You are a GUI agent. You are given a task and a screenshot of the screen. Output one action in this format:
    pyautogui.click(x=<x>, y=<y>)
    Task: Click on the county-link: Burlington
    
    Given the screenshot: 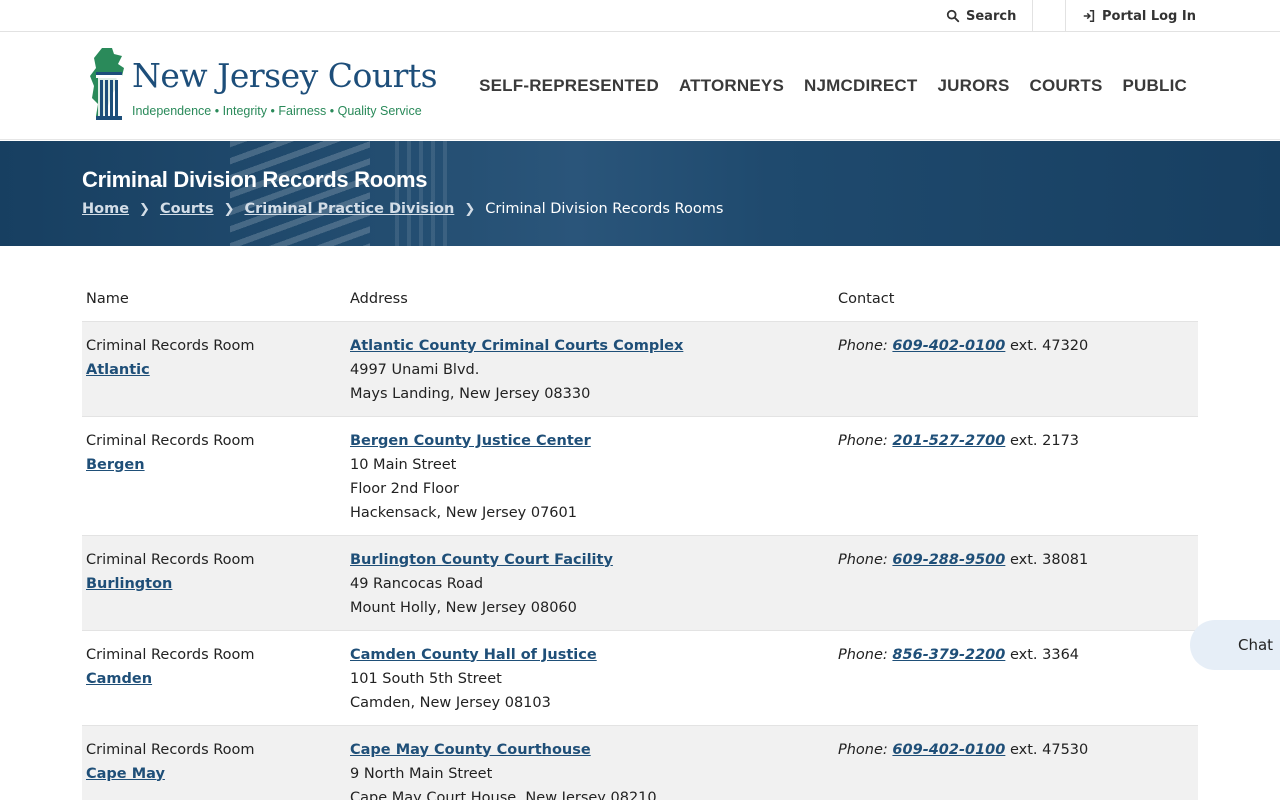 What is the action you would take?
    pyautogui.click(x=129, y=584)
    